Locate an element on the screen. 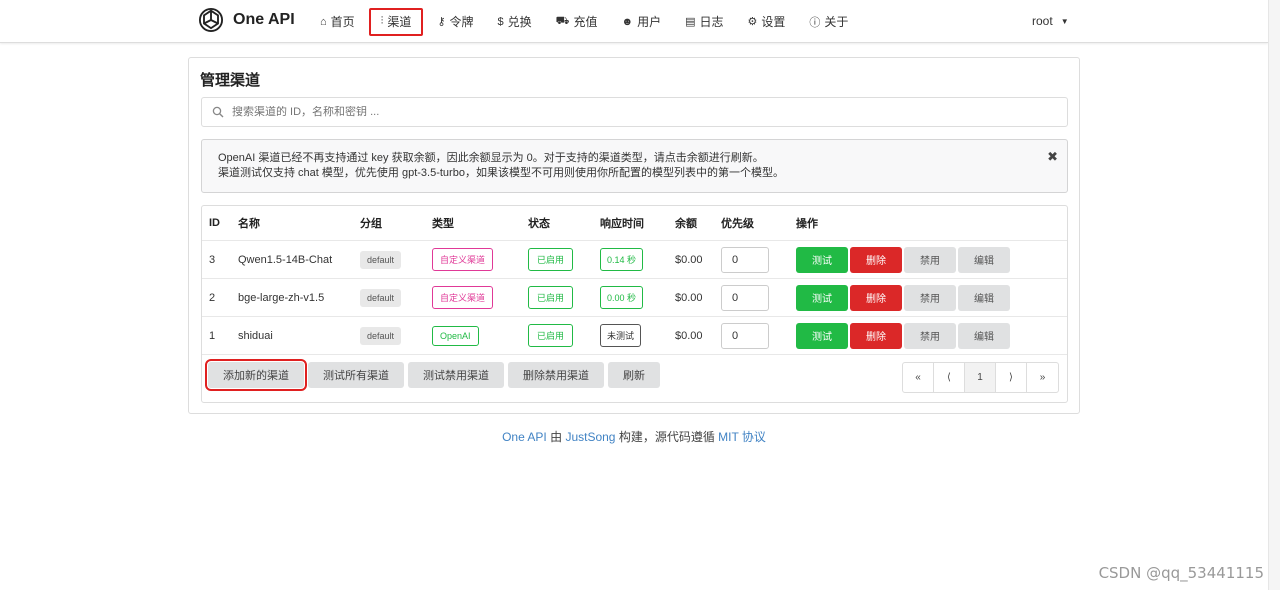 This screenshot has width=1280, height=590. footer-text: 由 is located at coordinates (556, 437).